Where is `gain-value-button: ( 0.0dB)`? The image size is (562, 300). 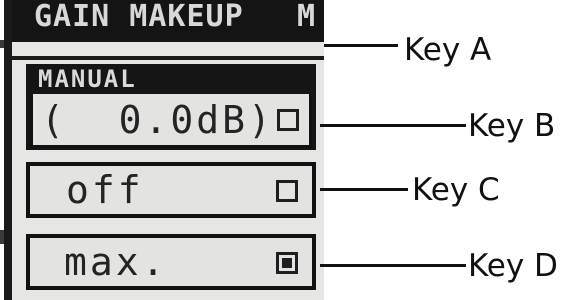 gain-value-button: ( 0.0dB) is located at coordinates (171, 121).